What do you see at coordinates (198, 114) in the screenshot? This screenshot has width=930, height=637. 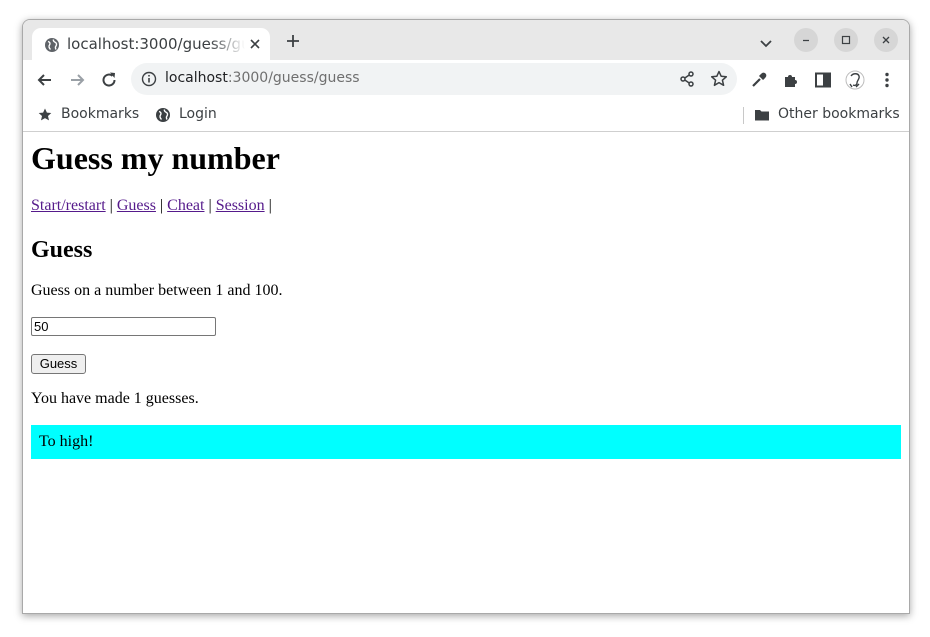 I see `bookmark-label: Login` at bounding box center [198, 114].